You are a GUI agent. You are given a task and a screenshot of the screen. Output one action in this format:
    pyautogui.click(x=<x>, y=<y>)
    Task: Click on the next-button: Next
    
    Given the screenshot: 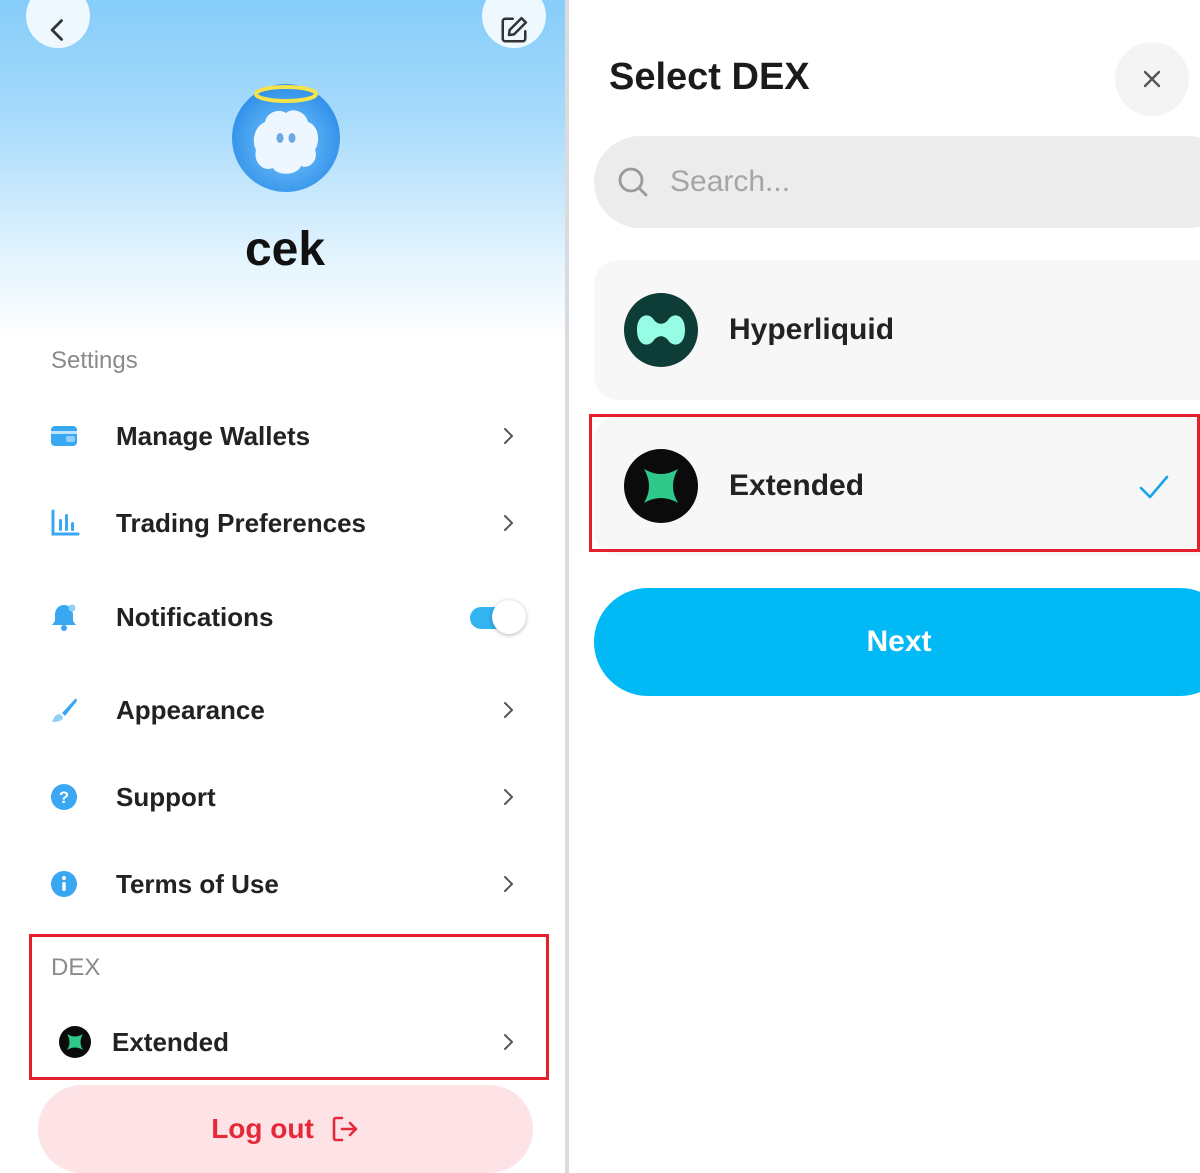 What is the action you would take?
    pyautogui.click(x=897, y=642)
    